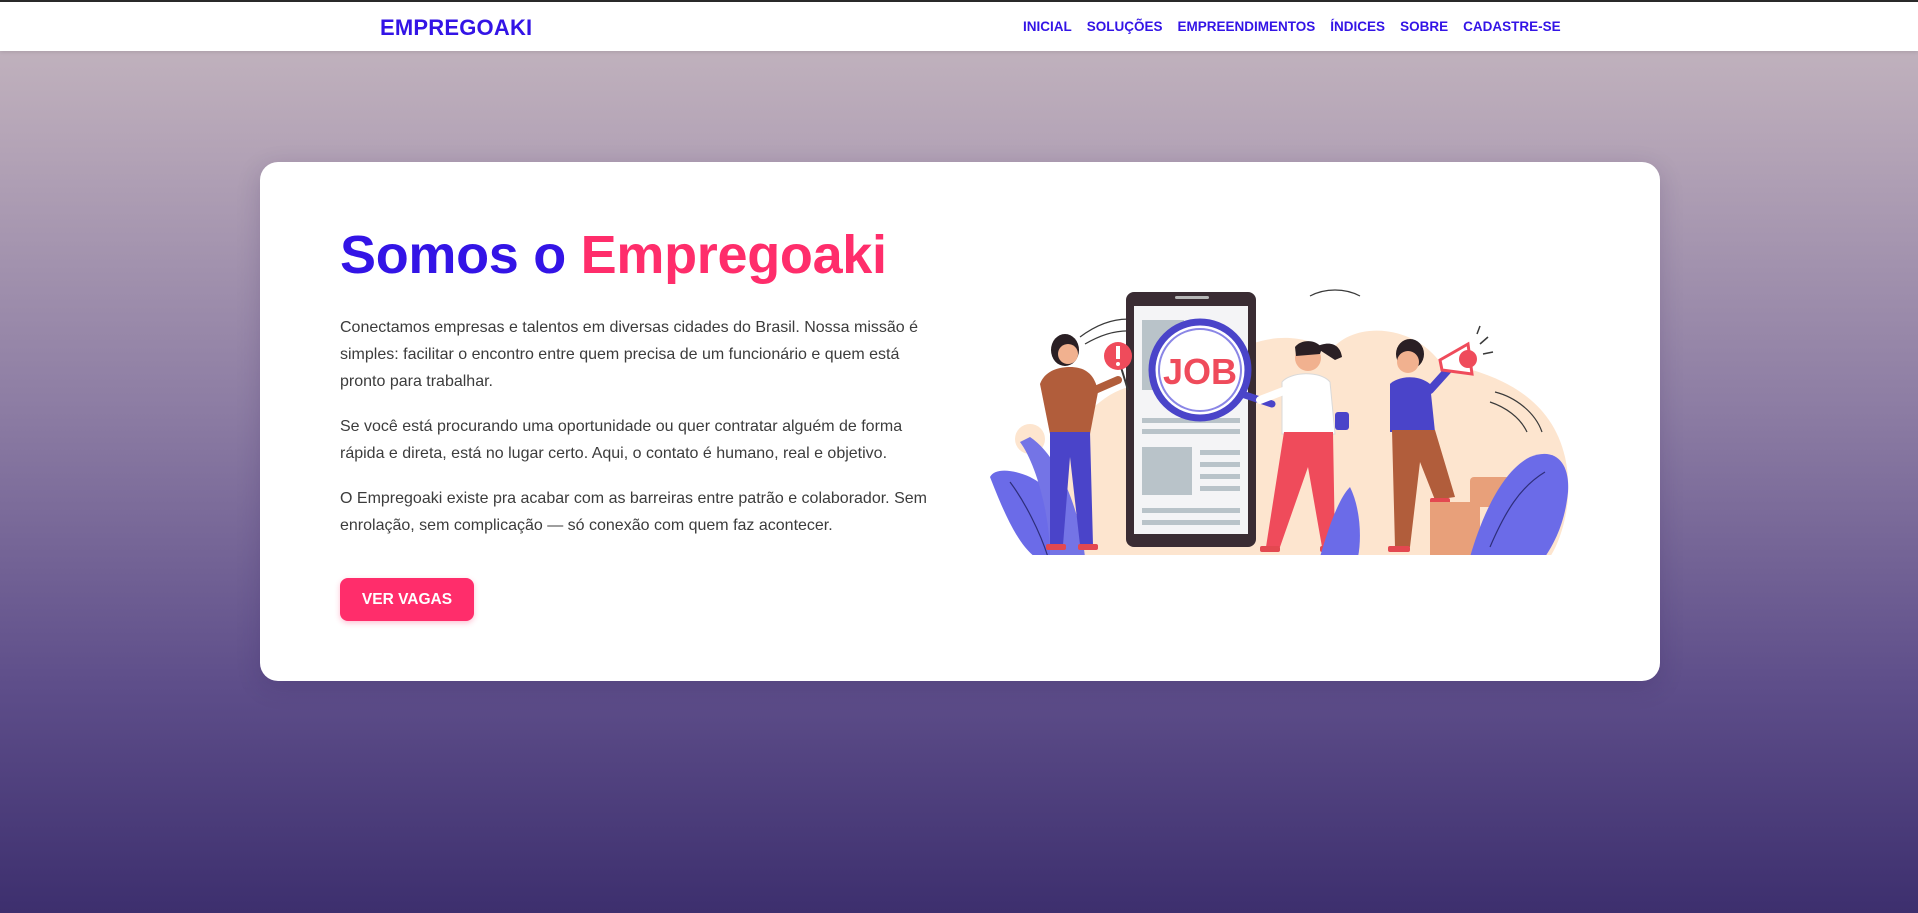 This screenshot has width=1918, height=913. I want to click on hero-title-brand: Empregoaki, so click(733, 255).